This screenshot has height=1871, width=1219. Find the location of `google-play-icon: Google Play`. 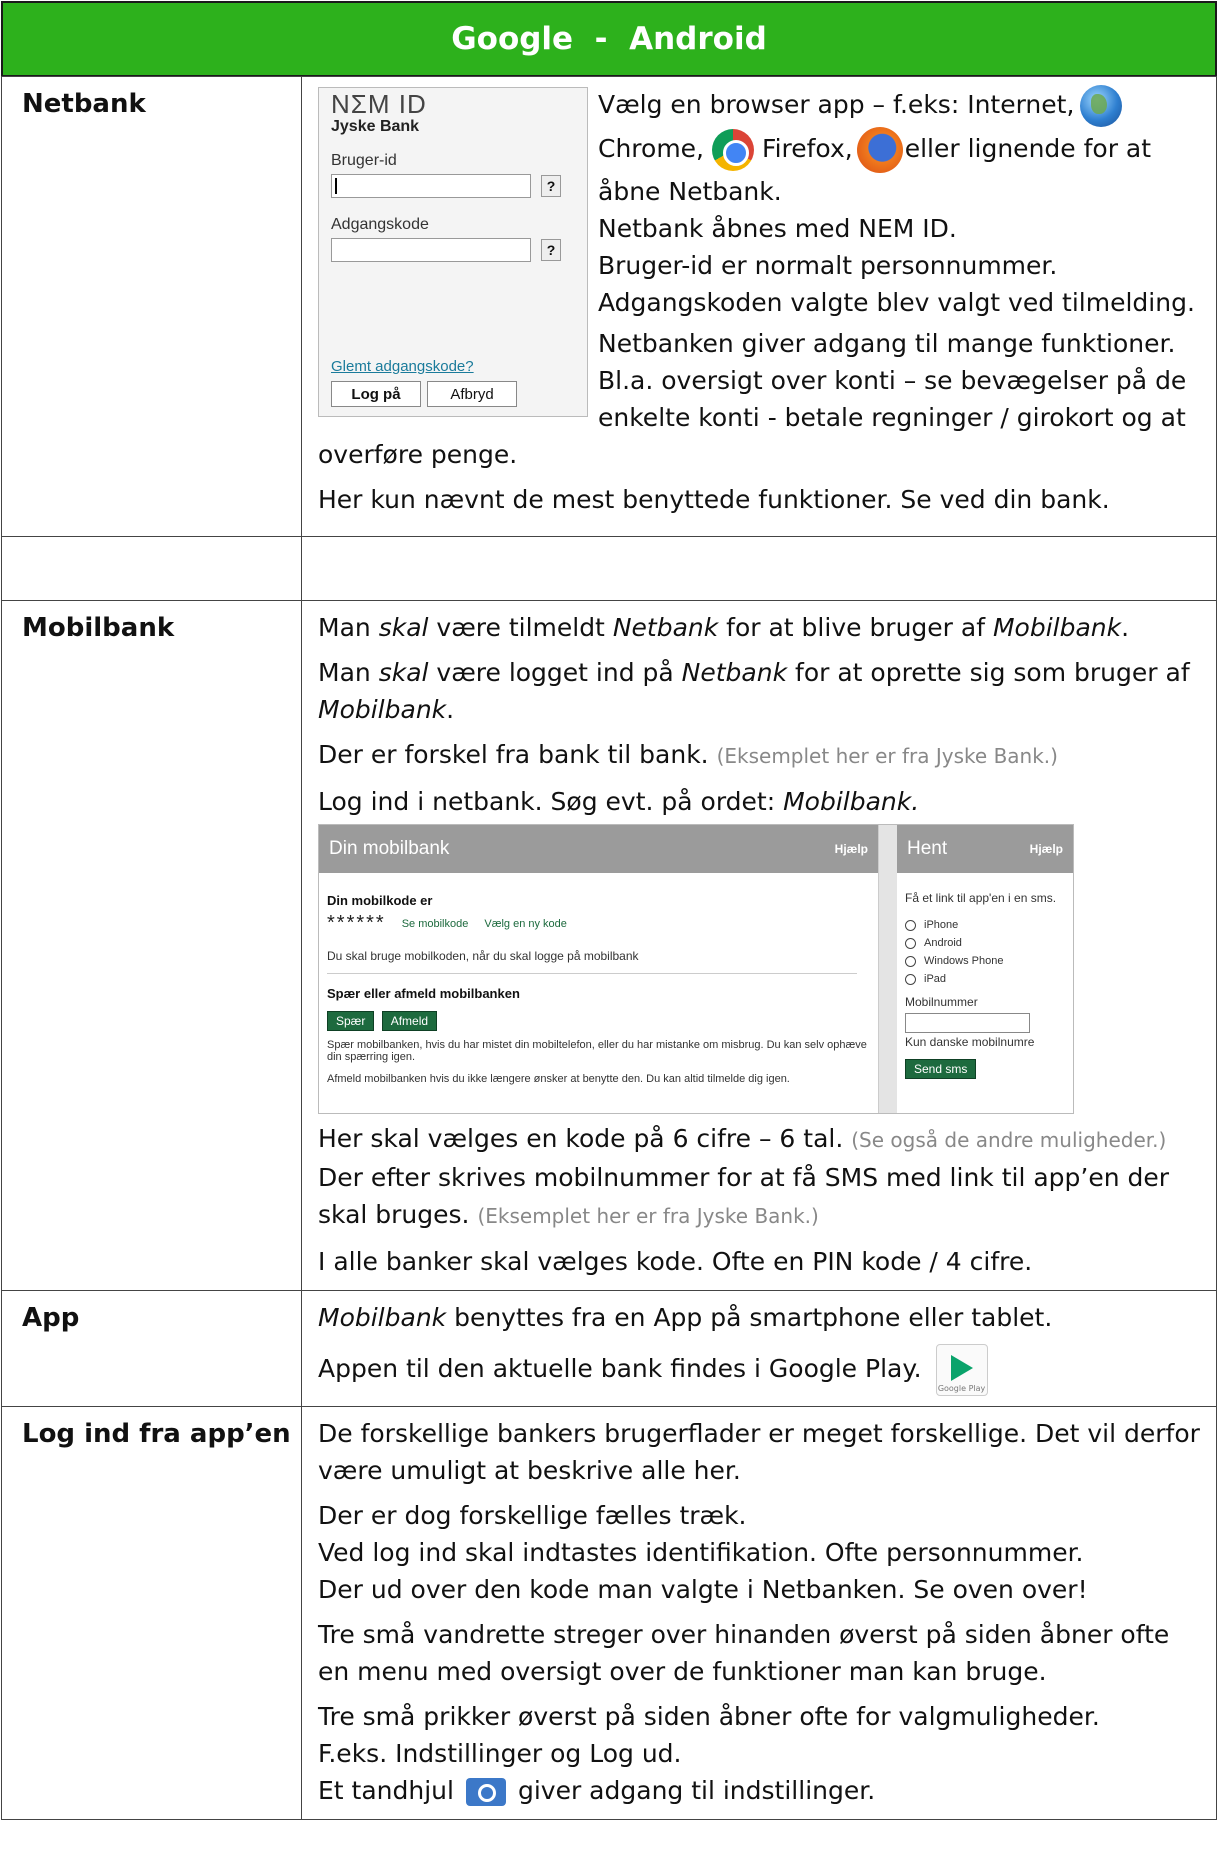

google-play-icon: Google Play is located at coordinates (961, 1370).